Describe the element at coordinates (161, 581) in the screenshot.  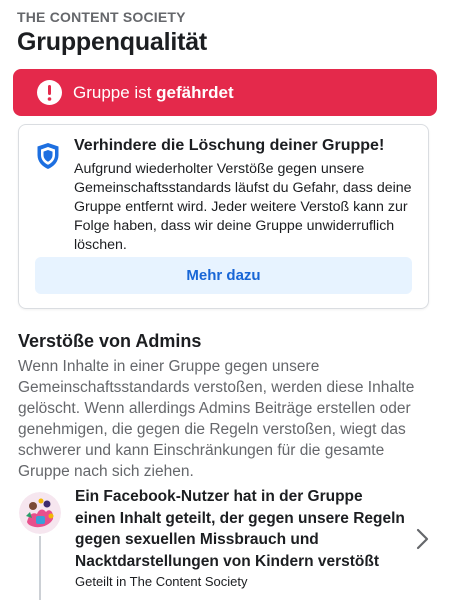
I see `violation-meta: Geteilt in The Content Society` at that location.